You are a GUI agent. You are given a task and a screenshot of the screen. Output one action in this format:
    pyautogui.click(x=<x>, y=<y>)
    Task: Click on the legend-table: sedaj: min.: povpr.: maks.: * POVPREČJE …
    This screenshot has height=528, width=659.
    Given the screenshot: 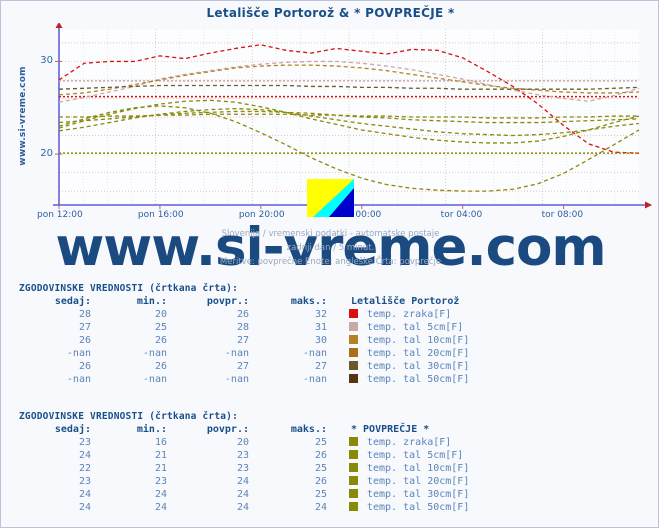 What is the action you would take?
    pyautogui.click(x=244, y=469)
    